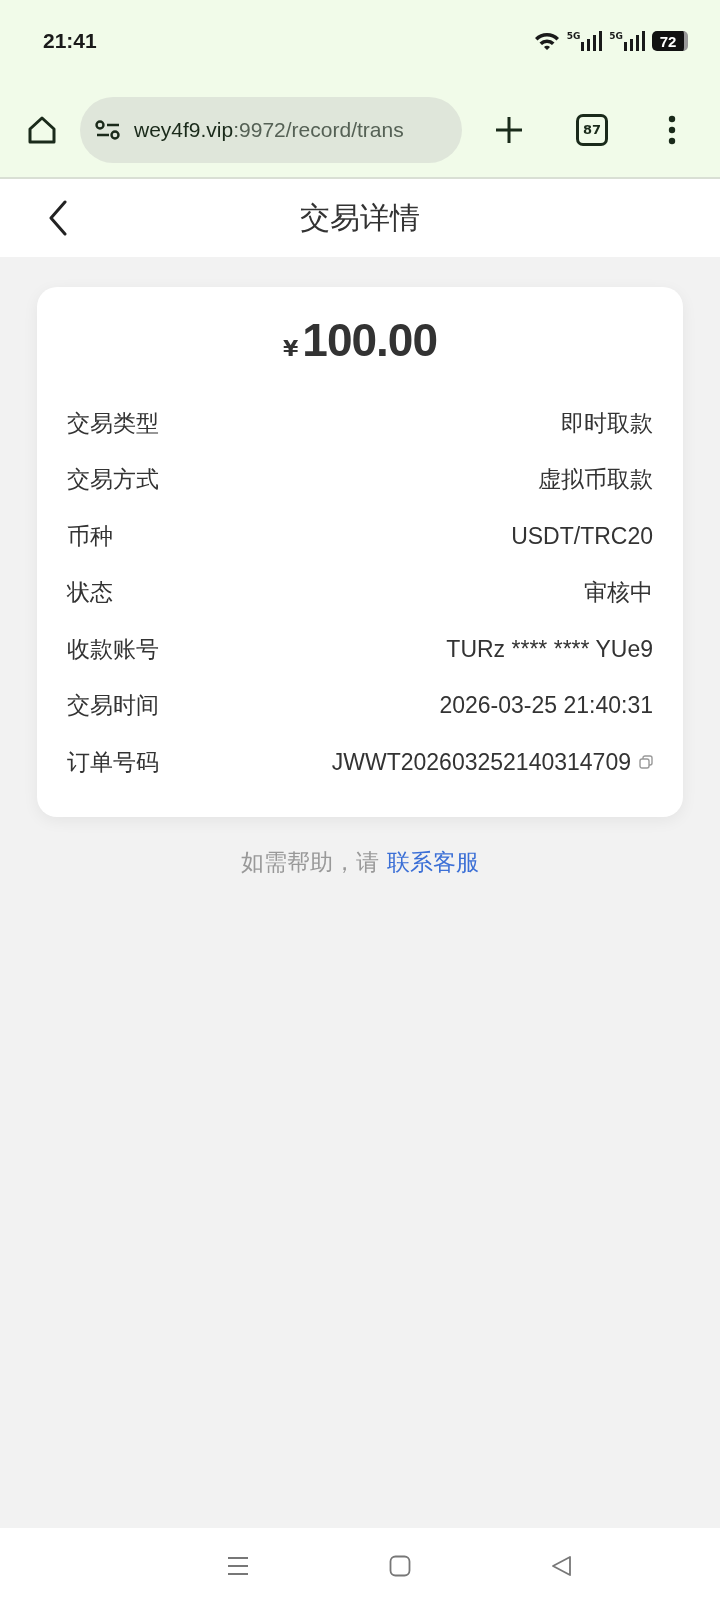  What do you see at coordinates (369, 340) in the screenshot?
I see `amount-value: 100.00` at bounding box center [369, 340].